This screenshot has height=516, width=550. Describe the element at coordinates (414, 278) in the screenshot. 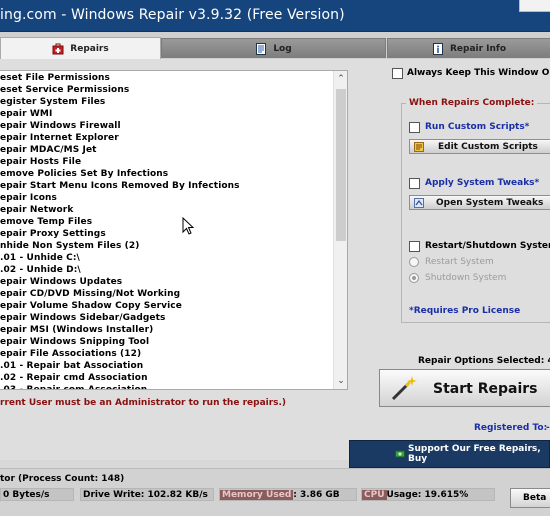

I see `shutdown-system-radio` at that location.